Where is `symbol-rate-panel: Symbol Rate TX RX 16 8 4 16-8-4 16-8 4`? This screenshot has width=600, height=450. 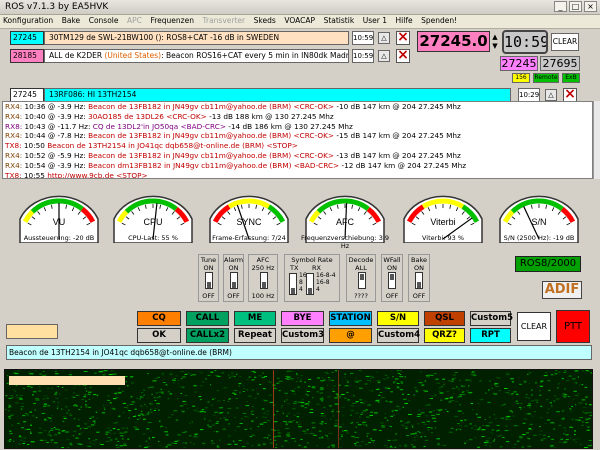
symbol-rate-panel: Symbol Rate TX RX 16 8 4 16-8-4 16-8 4 is located at coordinates (312, 278).